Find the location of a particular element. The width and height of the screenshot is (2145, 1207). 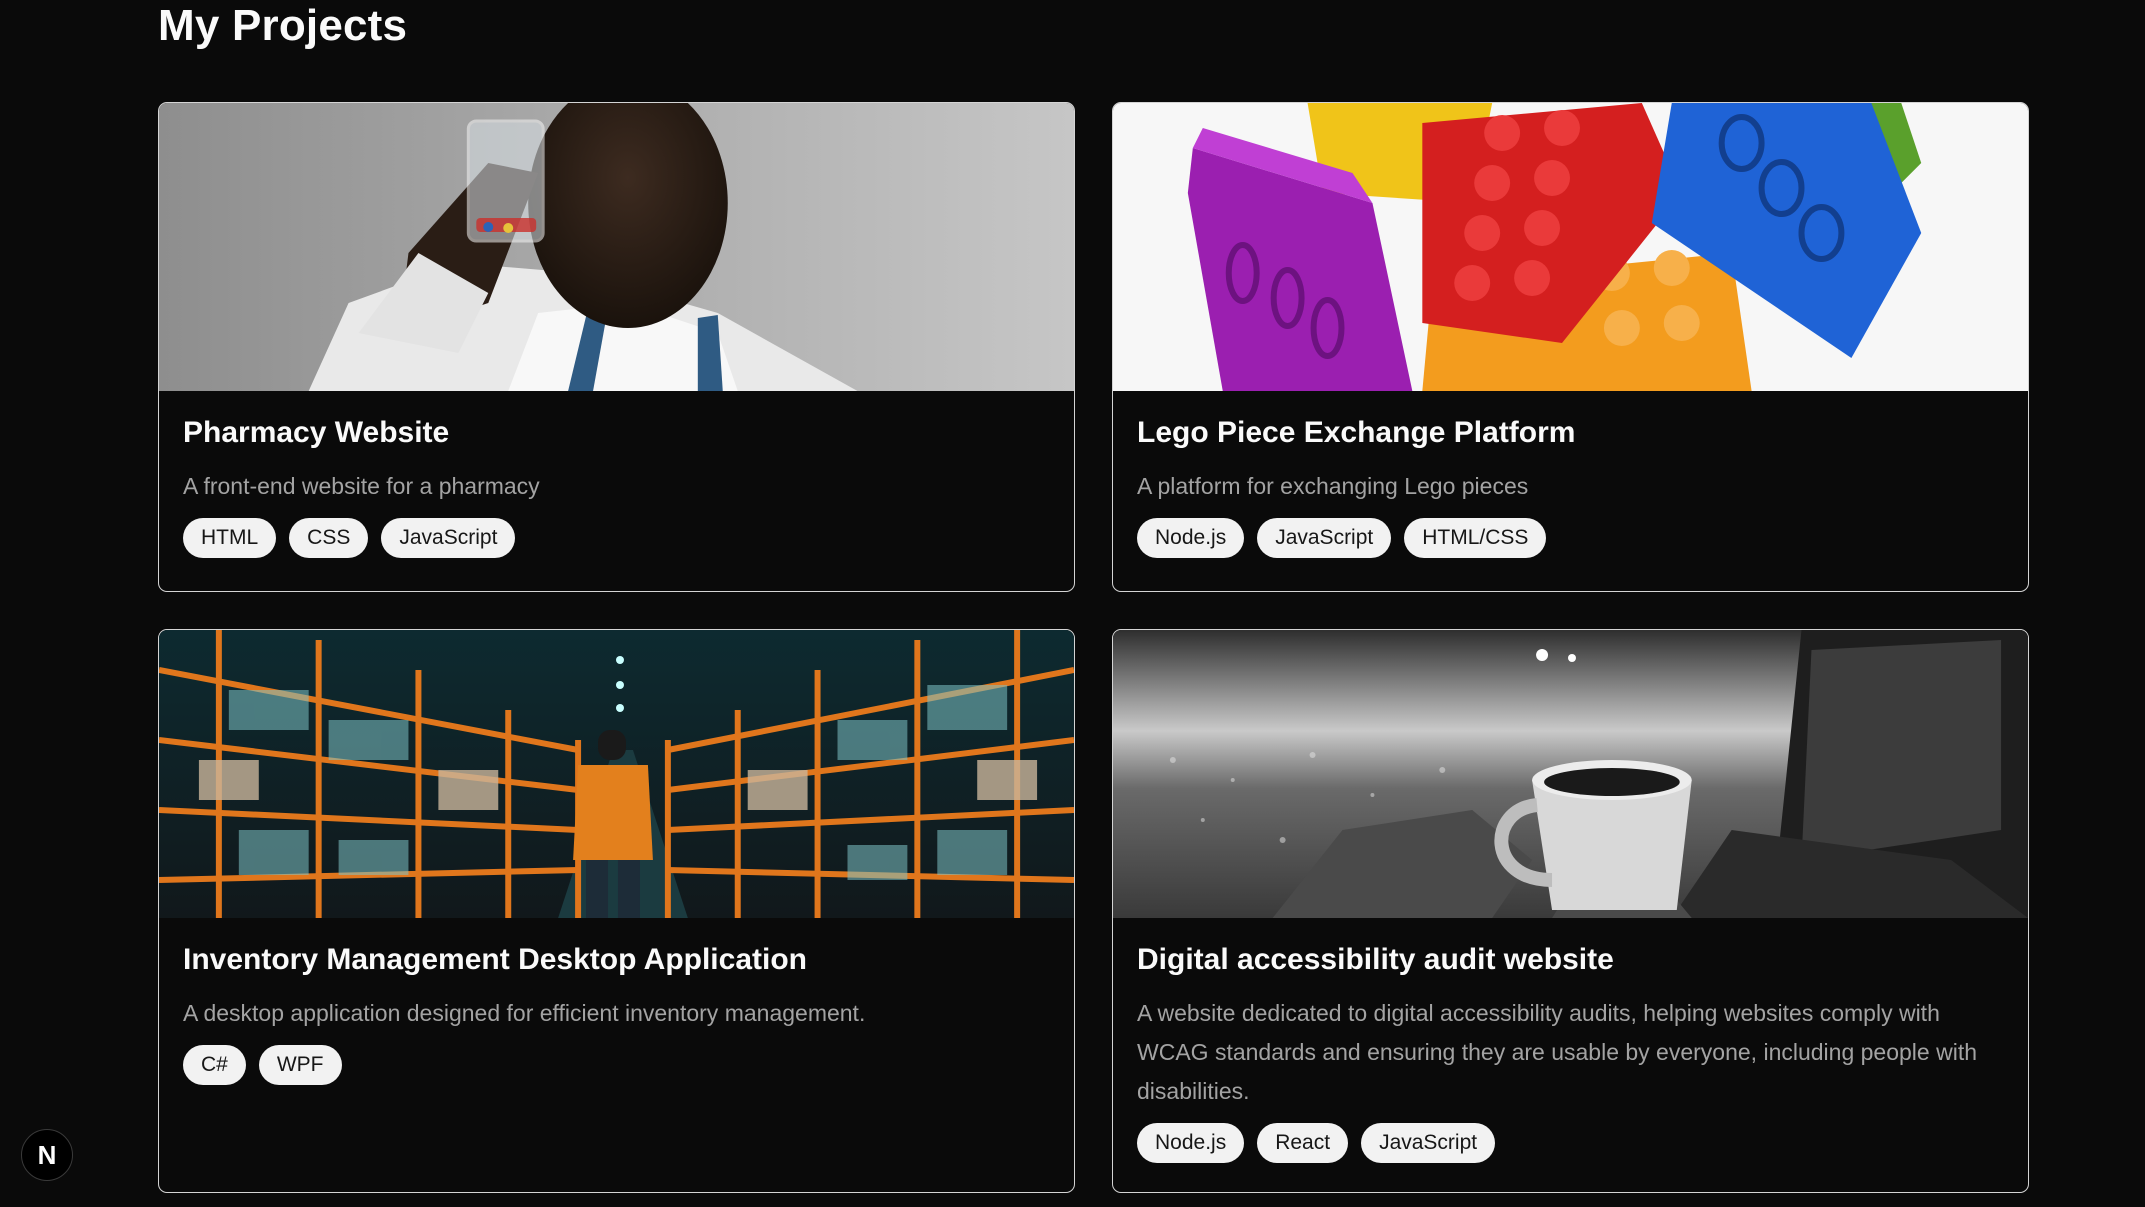

nextjs-icon: N is located at coordinates (47, 1154).